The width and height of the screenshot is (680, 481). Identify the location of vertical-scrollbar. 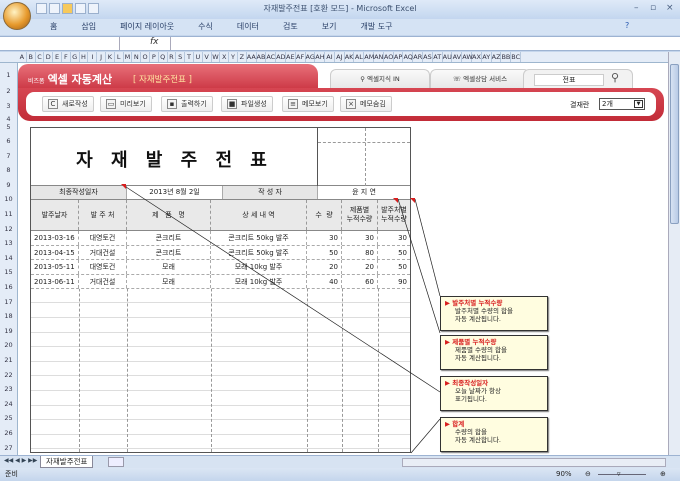
(674, 253).